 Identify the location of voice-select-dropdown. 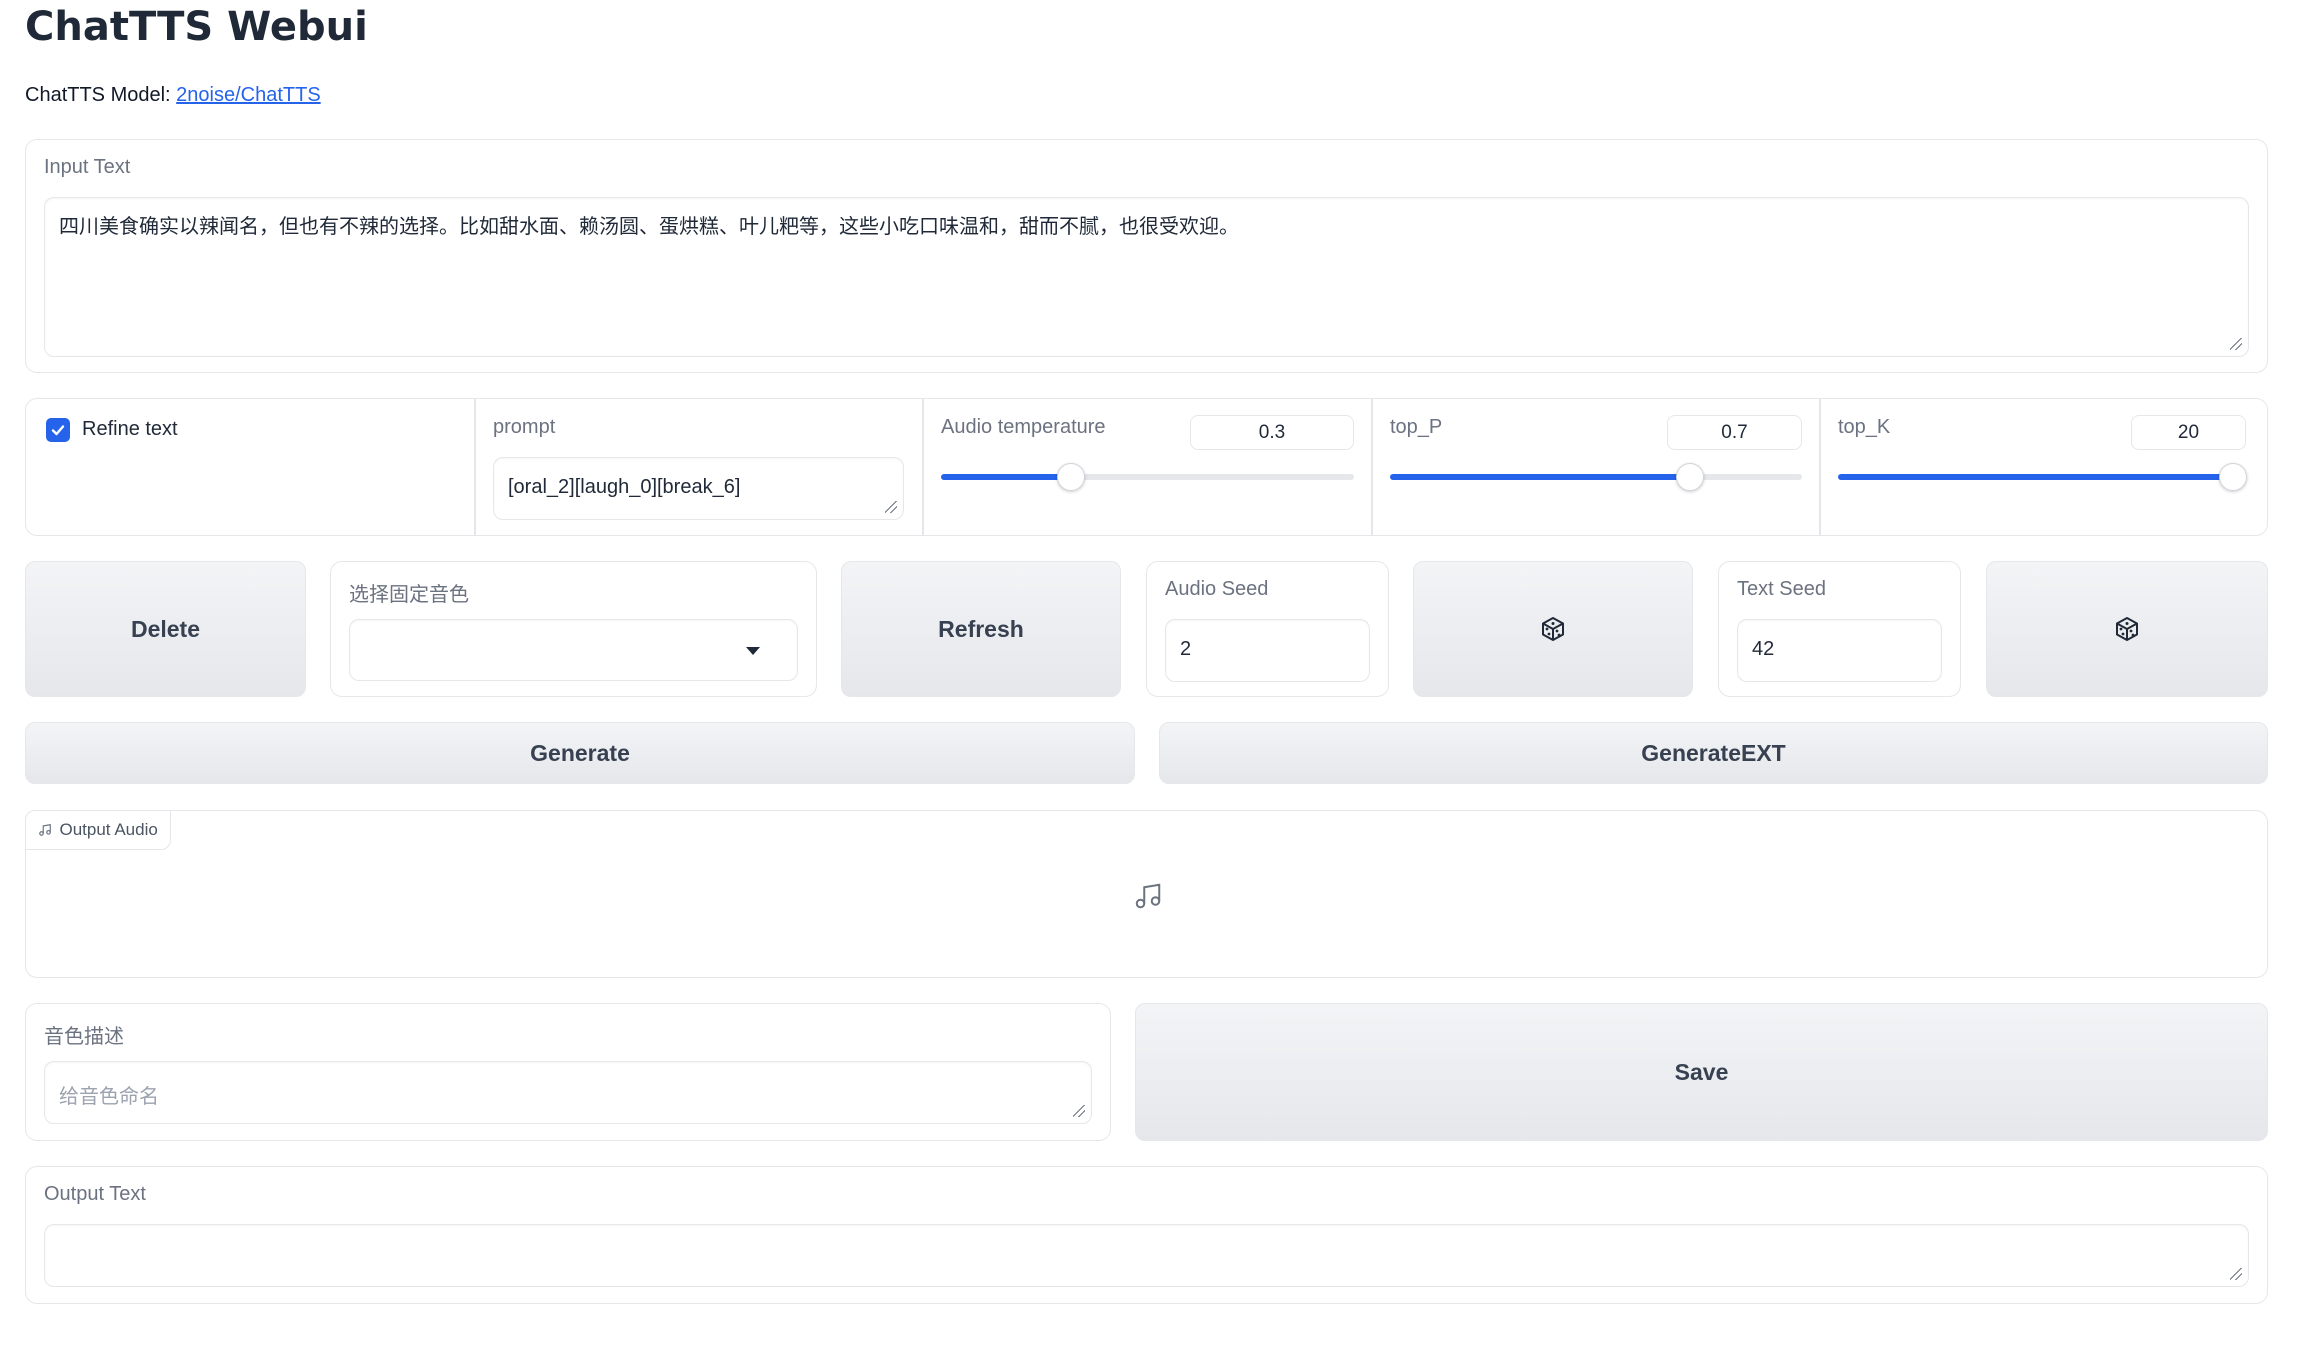
(573, 650).